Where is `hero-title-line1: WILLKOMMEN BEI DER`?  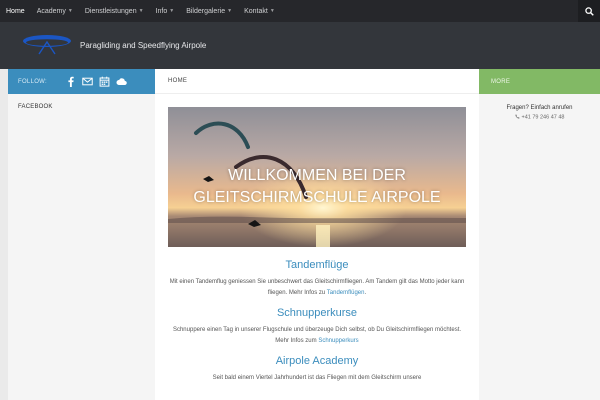
hero-title-line1: WILLKOMMEN BEI DER is located at coordinates (317, 175).